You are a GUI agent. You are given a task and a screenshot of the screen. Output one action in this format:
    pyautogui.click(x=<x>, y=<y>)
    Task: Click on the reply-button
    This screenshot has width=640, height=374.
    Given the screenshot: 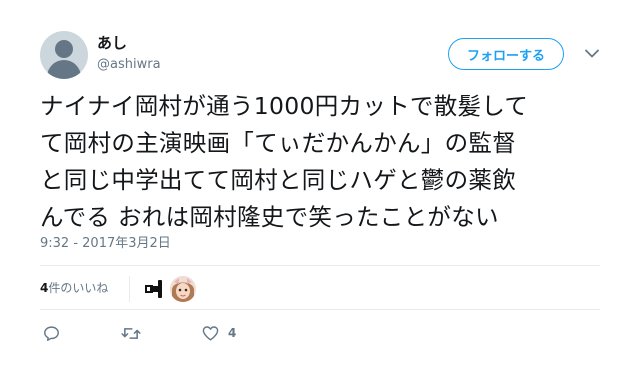 What is the action you would take?
    pyautogui.click(x=56, y=333)
    